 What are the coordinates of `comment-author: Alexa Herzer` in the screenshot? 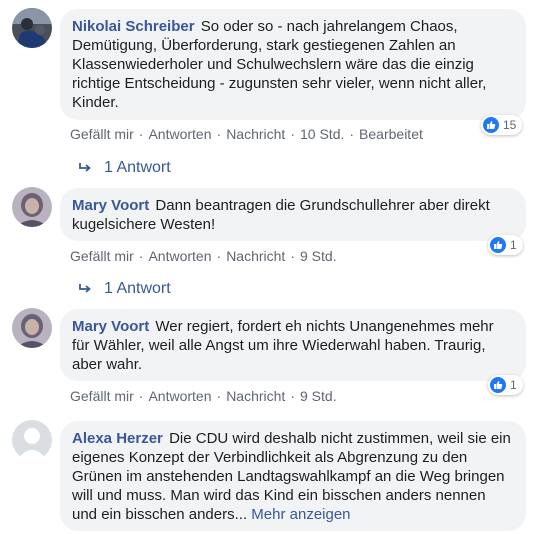 It's located at (117, 438).